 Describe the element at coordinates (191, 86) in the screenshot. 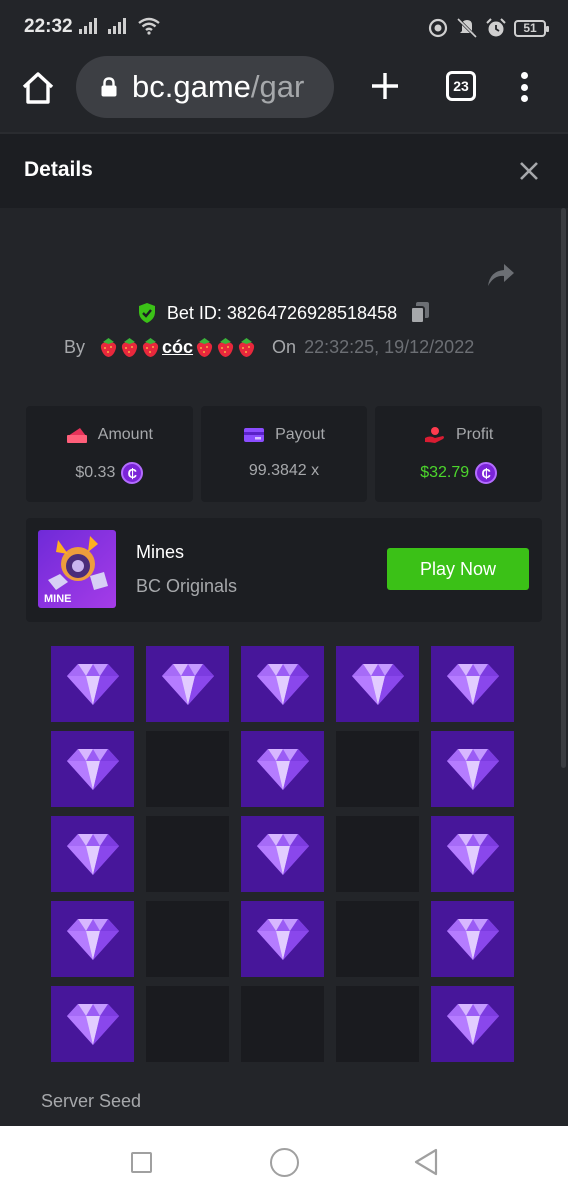

I see `url-host: bc.game` at that location.